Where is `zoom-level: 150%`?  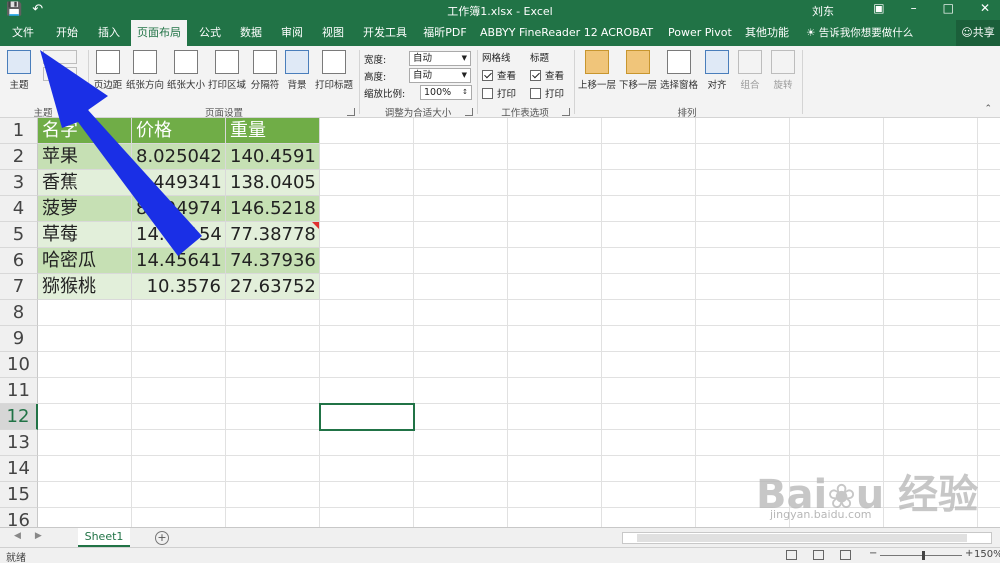 zoom-level: 150% is located at coordinates (987, 554).